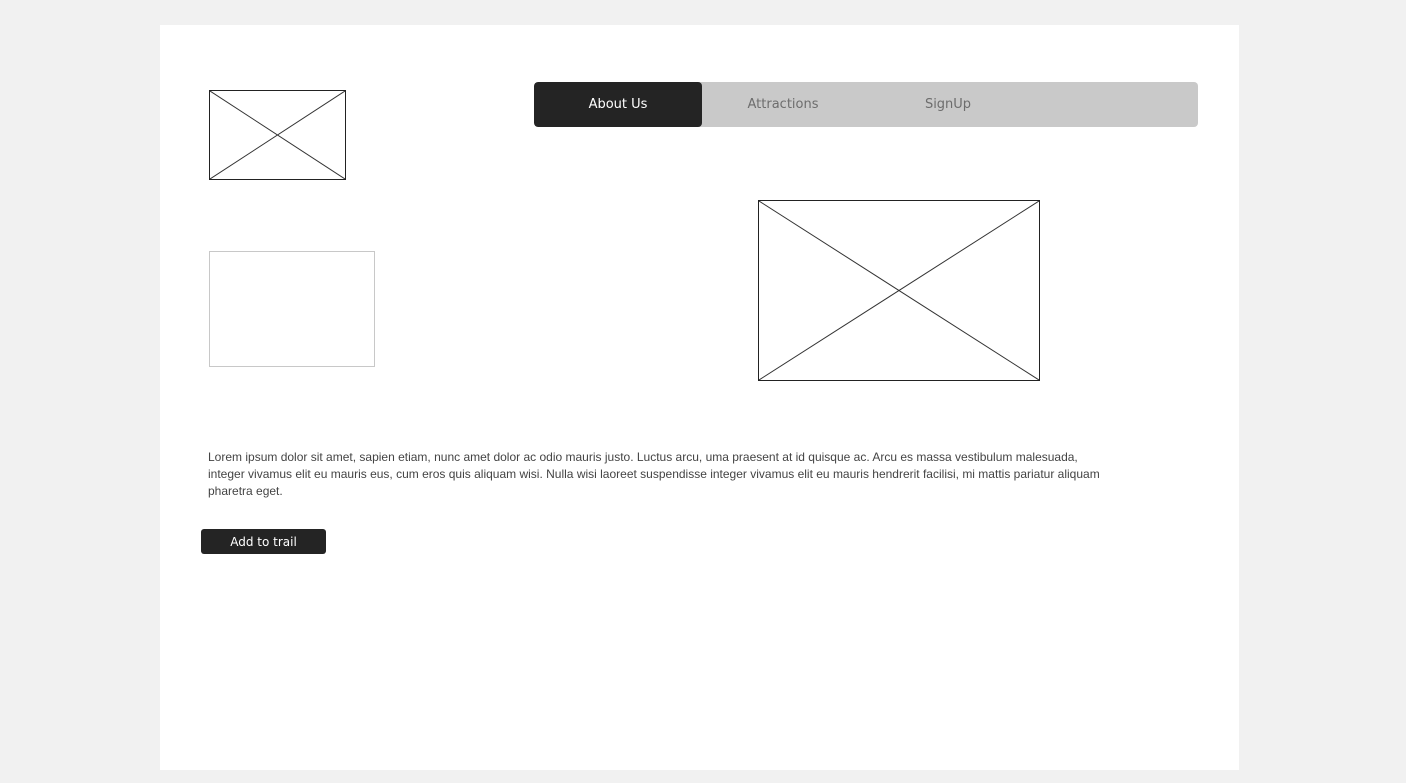 Image resolution: width=1406 pixels, height=783 pixels. Describe the element at coordinates (948, 104) in the screenshot. I see `nav-item-signup: SignUp` at that location.